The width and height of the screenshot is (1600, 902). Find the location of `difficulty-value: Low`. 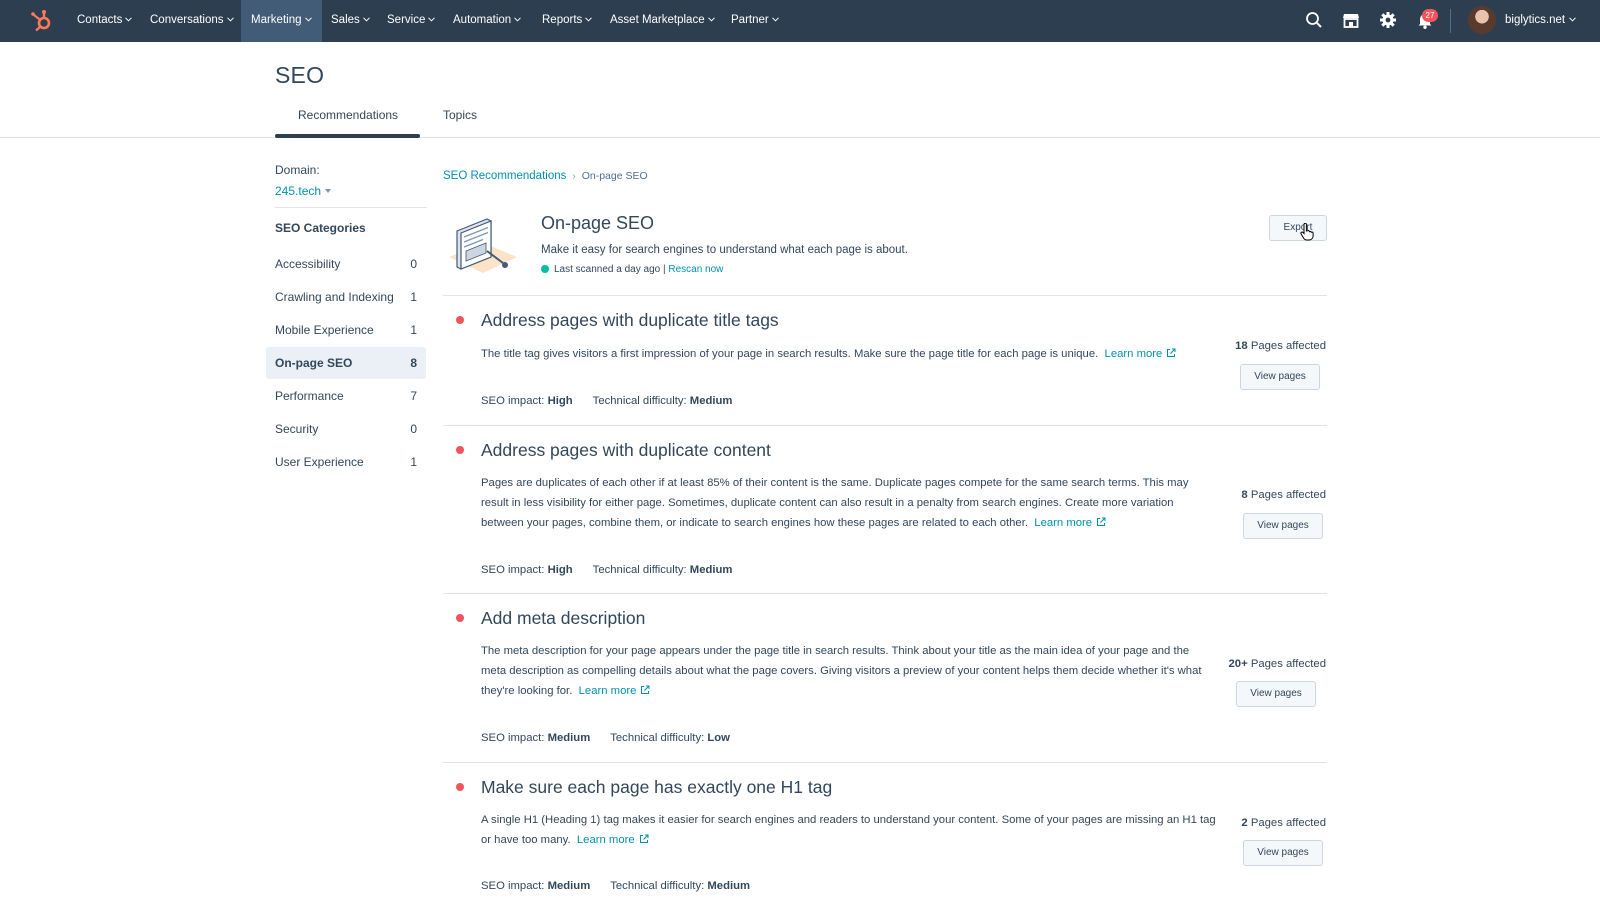

difficulty-value: Low is located at coordinates (718, 738).